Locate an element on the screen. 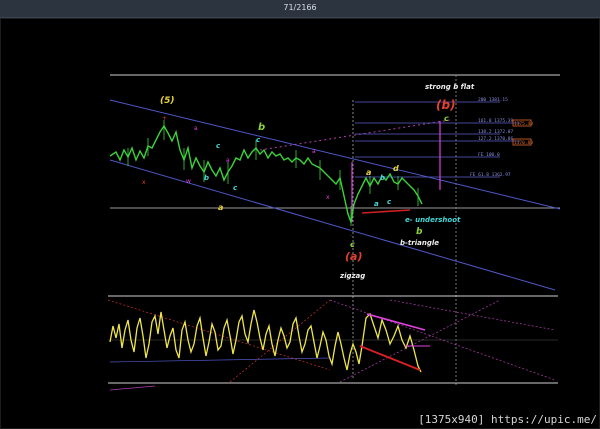  e-undershoot-label: e- undershoot is located at coordinates (433, 220).